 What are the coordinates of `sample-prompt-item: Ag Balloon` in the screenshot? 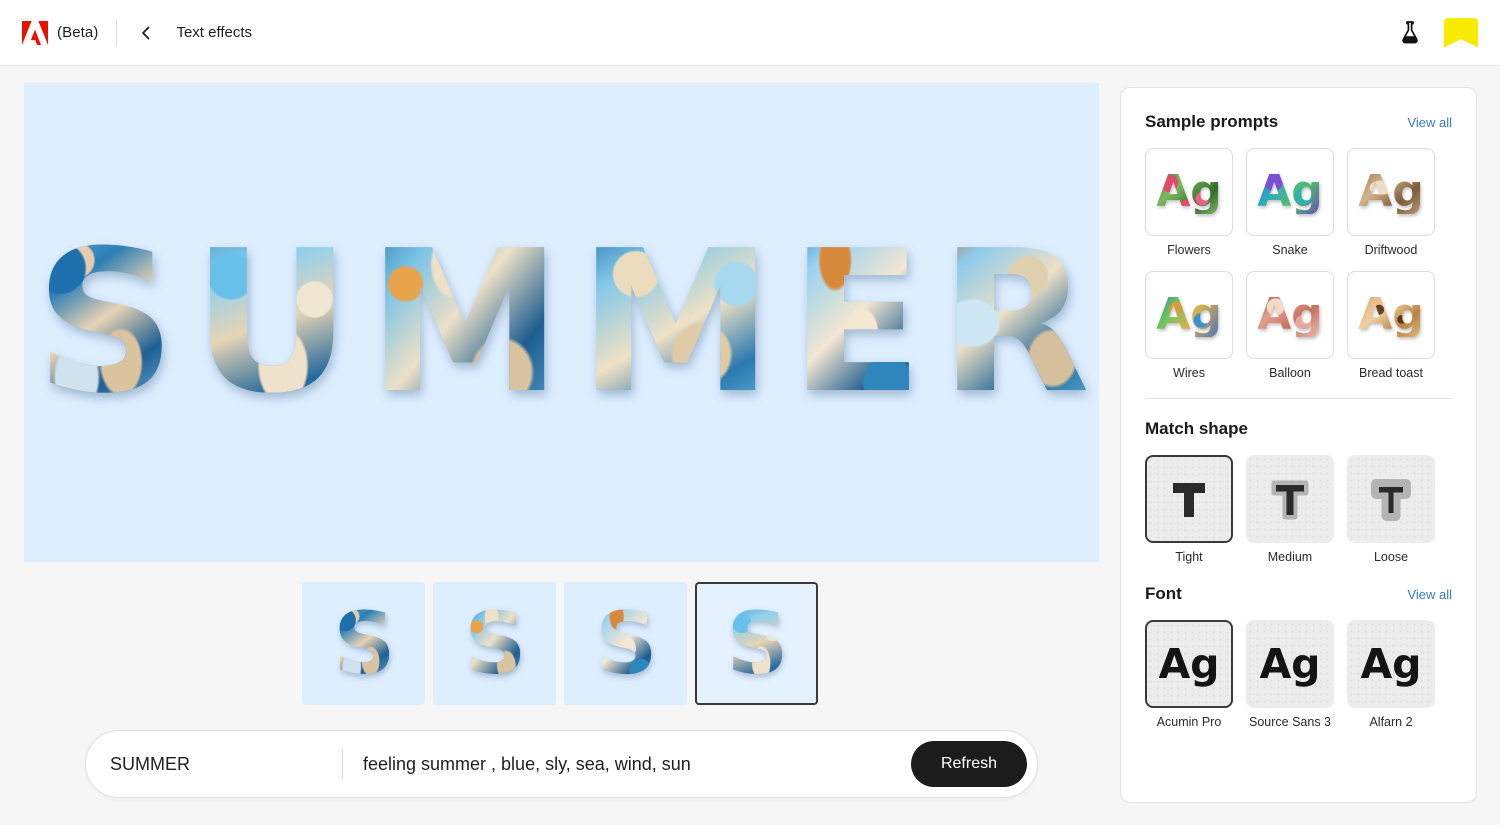 It's located at (1290, 325).